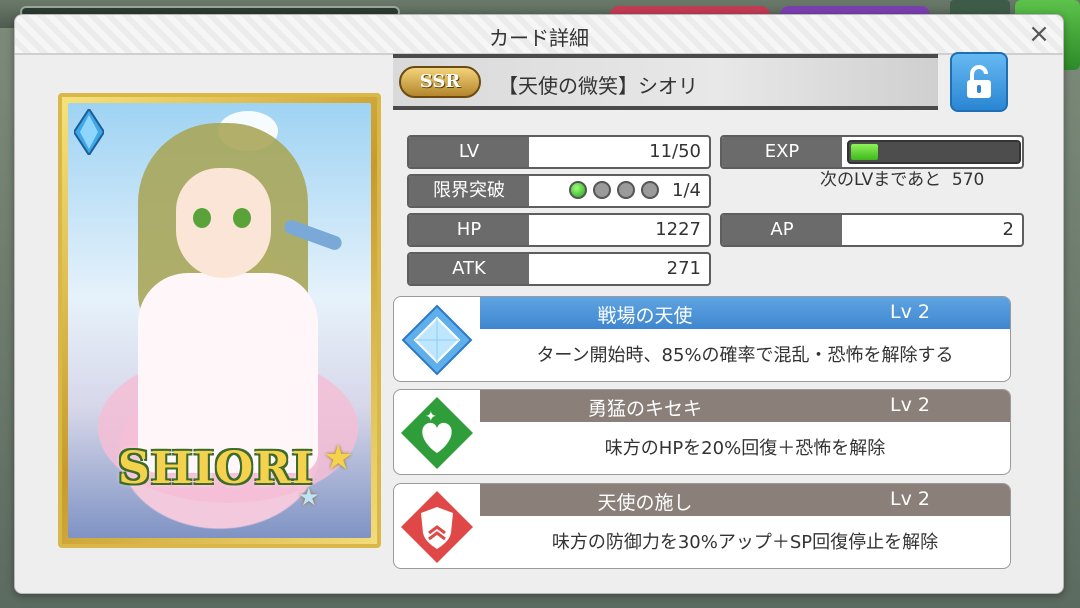 This screenshot has width=1080, height=608. Describe the element at coordinates (968, 180) in the screenshot. I see `next-level-value: 570` at that location.